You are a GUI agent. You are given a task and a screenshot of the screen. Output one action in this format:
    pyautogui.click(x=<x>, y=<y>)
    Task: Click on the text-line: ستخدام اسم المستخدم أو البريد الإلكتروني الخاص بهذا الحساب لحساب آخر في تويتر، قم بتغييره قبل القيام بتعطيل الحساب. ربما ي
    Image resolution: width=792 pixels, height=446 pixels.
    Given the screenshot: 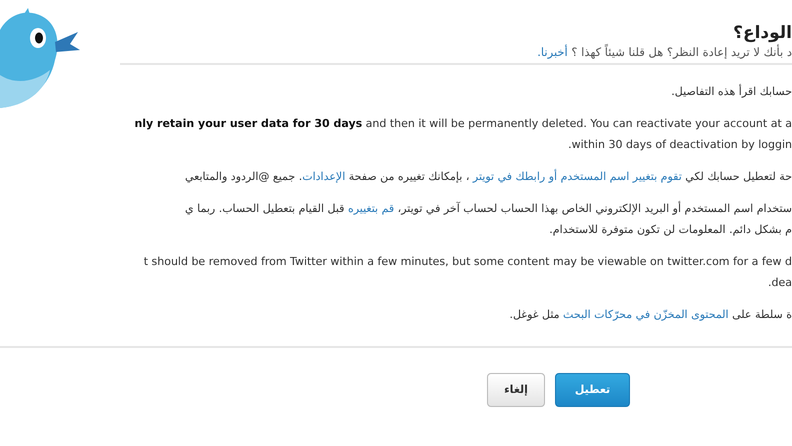 What is the action you would take?
    pyautogui.click(x=488, y=208)
    